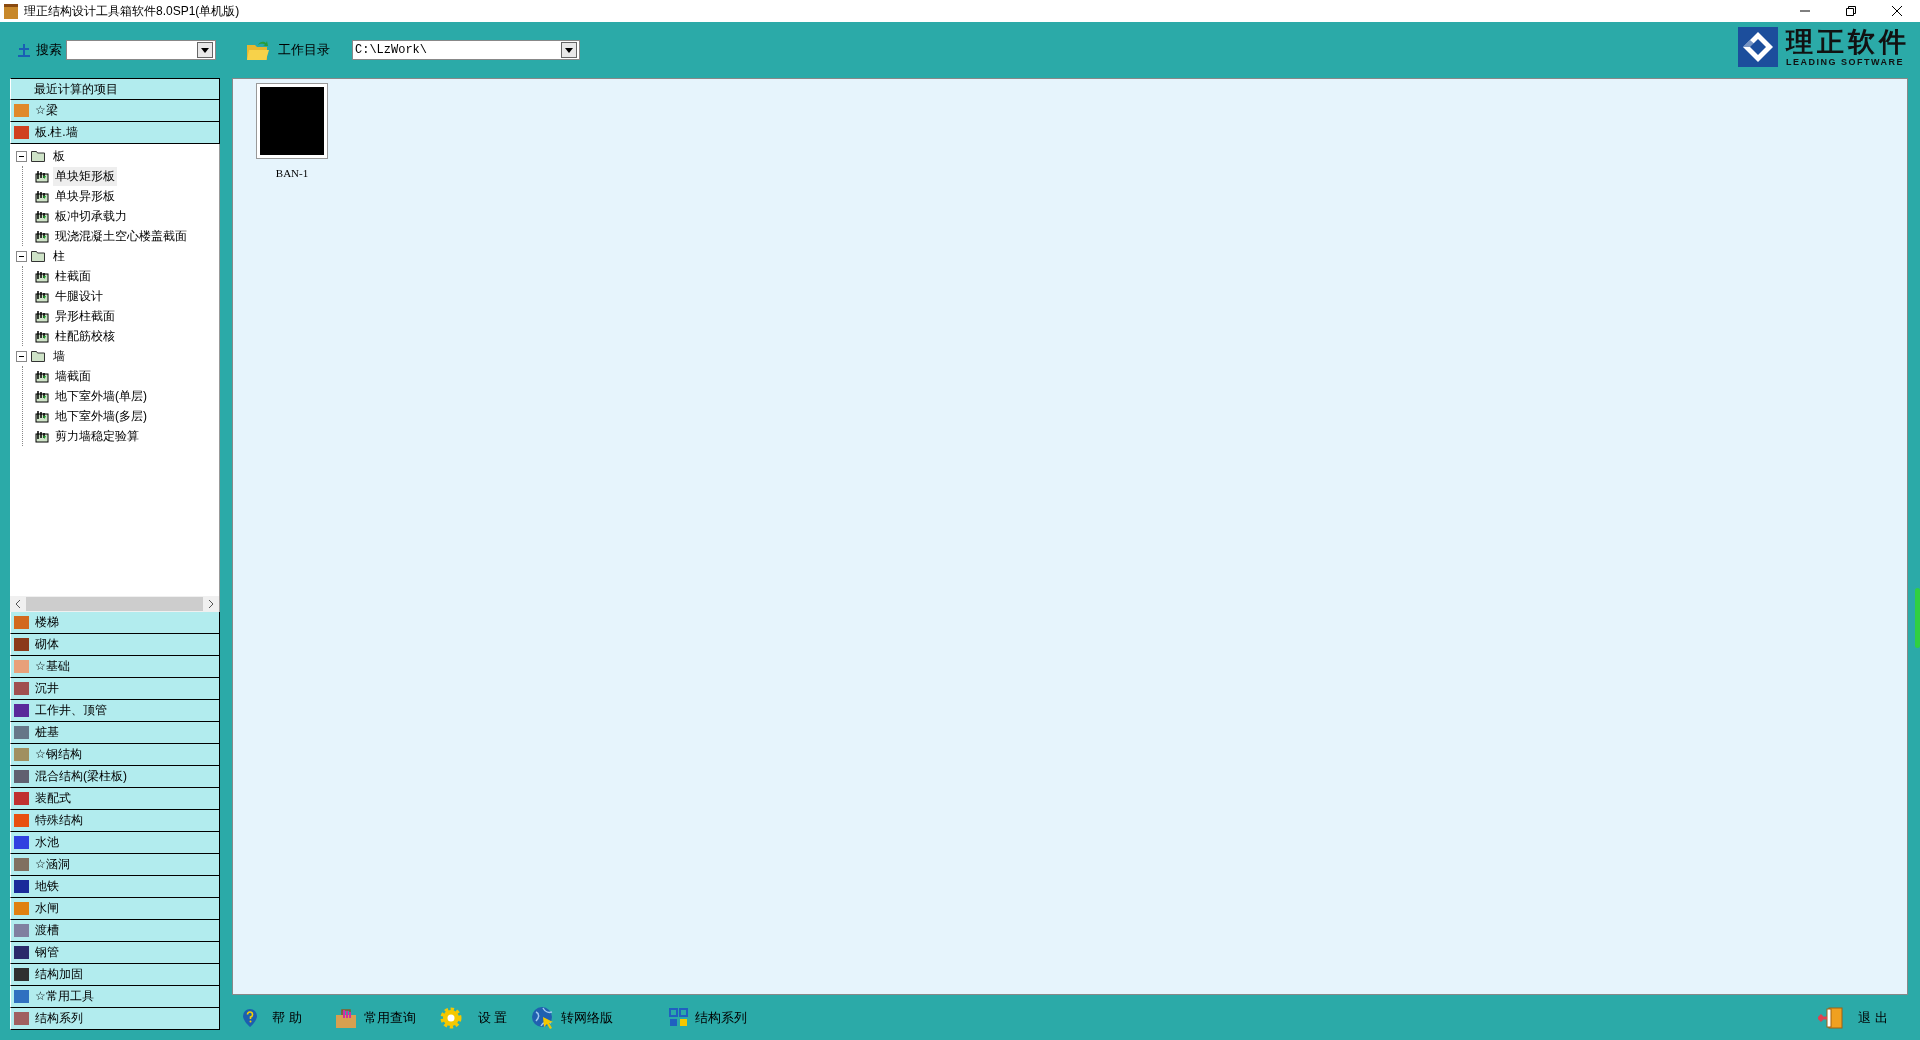 This screenshot has height=1040, width=1920. What do you see at coordinates (73, 276) in the screenshot?
I see `tree-item: 柱截面` at bounding box center [73, 276].